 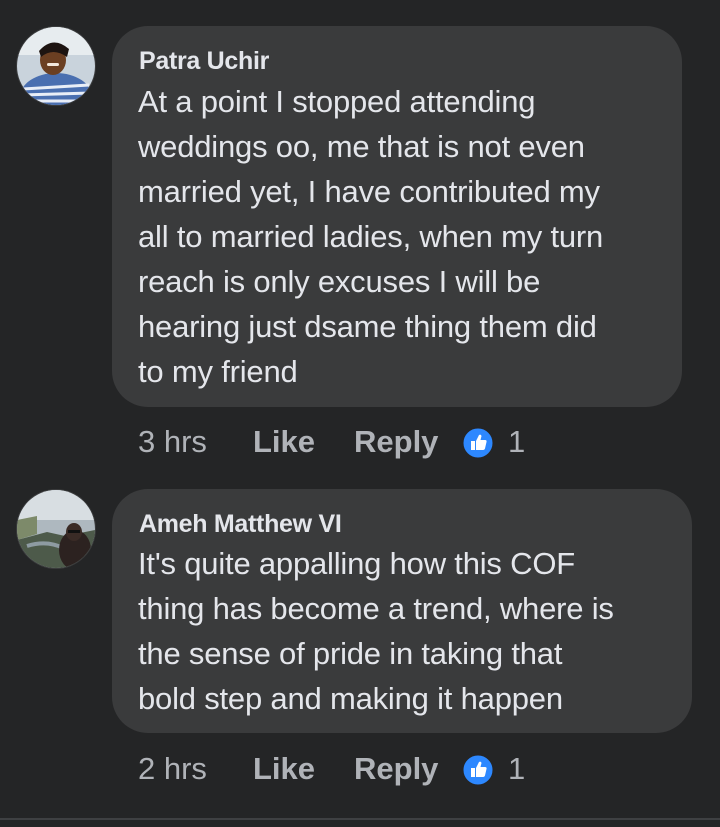 I want to click on comment-author: Ameh Matthew VI, so click(x=240, y=524).